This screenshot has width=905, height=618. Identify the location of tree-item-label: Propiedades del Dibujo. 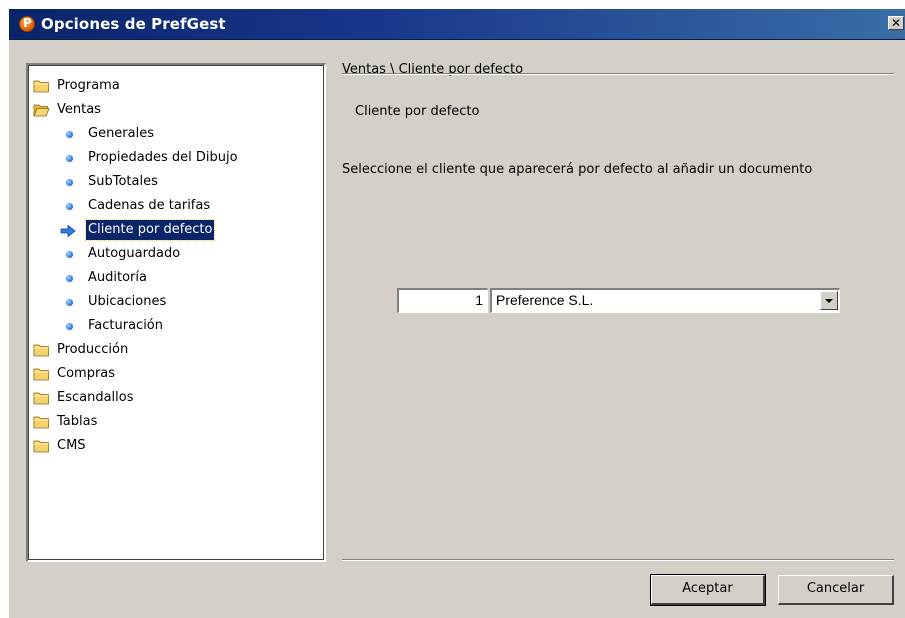
(163, 157).